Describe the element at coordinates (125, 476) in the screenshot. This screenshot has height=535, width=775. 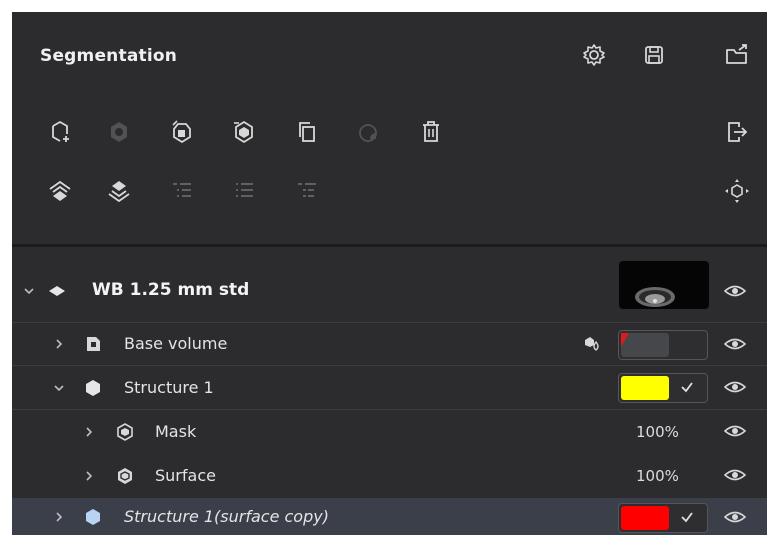
I see `surface-icon` at that location.